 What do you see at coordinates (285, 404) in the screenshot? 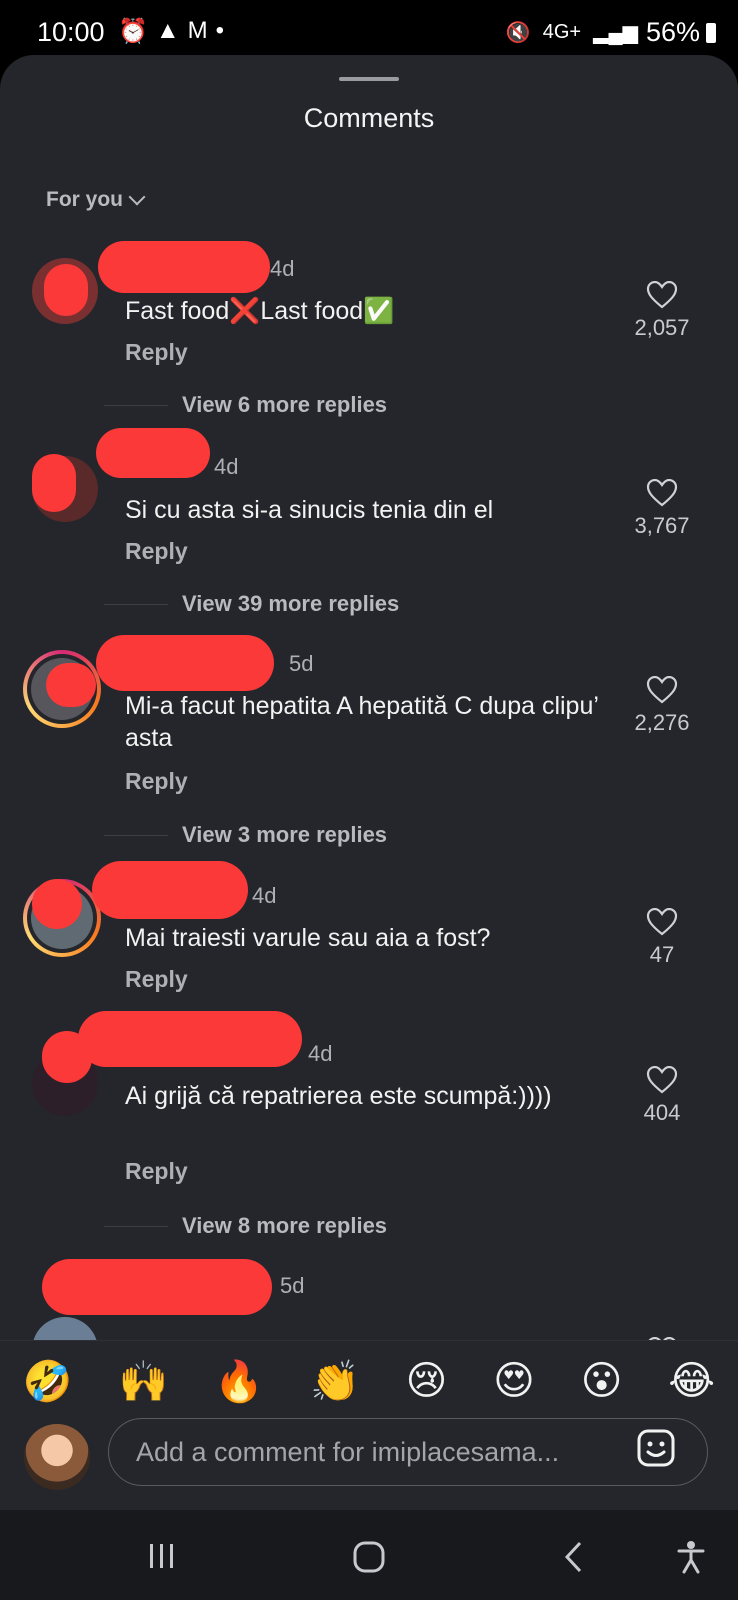
I see `view-replies-label: View 6 more replies` at bounding box center [285, 404].